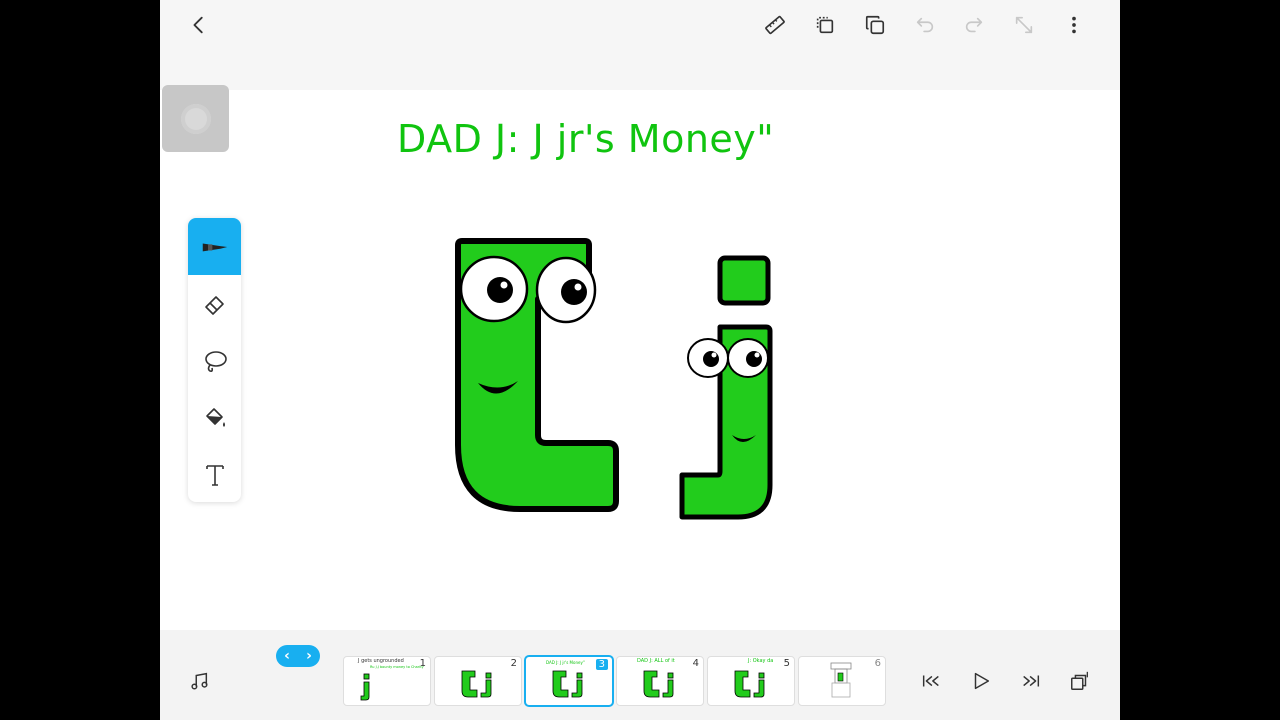 This screenshot has width=1280, height=720. What do you see at coordinates (761, 661) in the screenshot?
I see `frame-caption: J: Okay da` at bounding box center [761, 661].